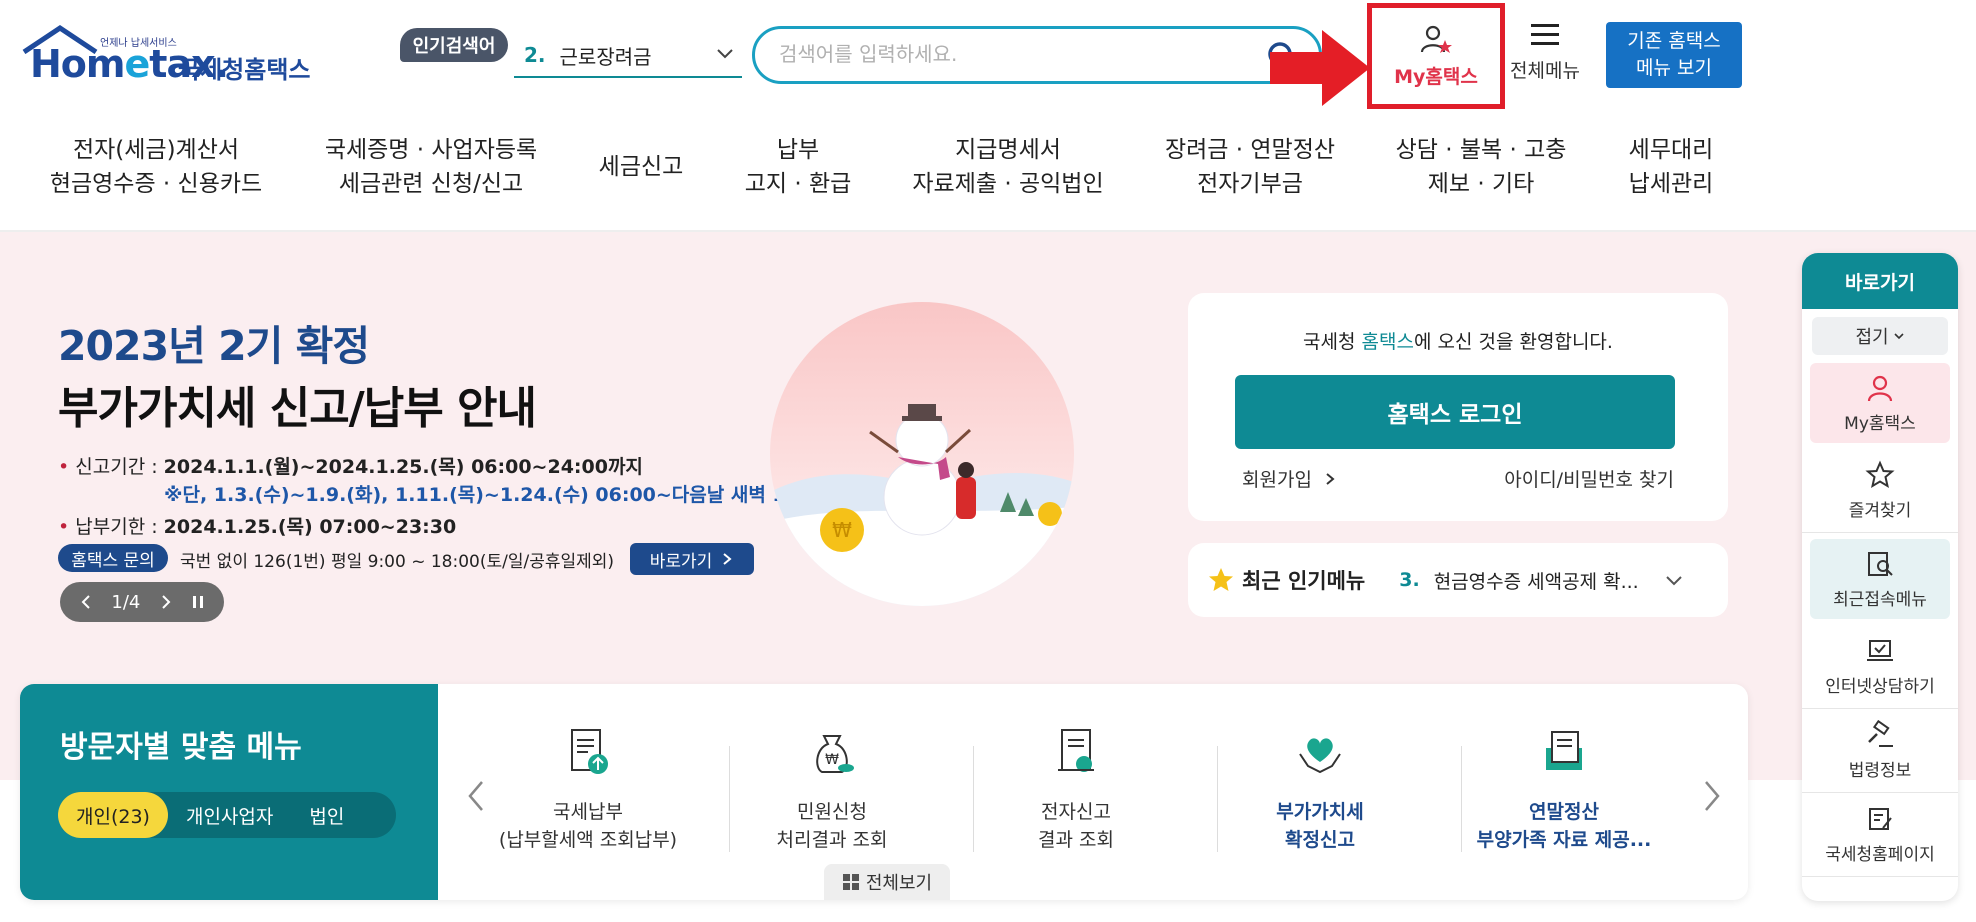 Image resolution: width=1976 pixels, height=922 pixels. I want to click on visitor-menu-header: 방문자별 맞춤 메뉴 개인(23) 개인사업자 법인, so click(229, 792).